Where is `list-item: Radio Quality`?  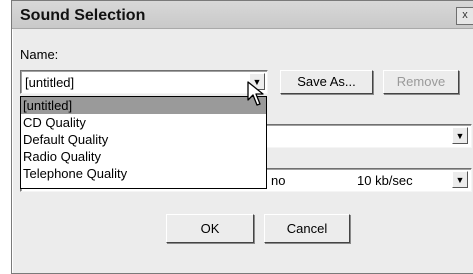
list-item: Radio Quality is located at coordinates (143, 156).